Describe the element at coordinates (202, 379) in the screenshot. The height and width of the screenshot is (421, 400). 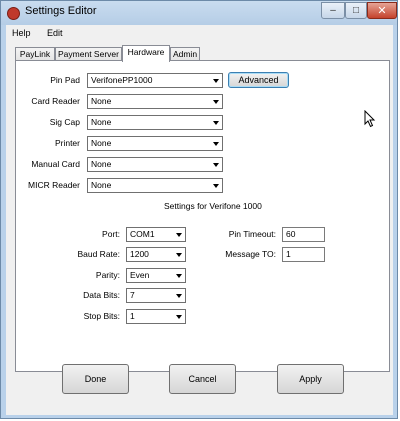
I see `cancel-button: Cancel` at that location.